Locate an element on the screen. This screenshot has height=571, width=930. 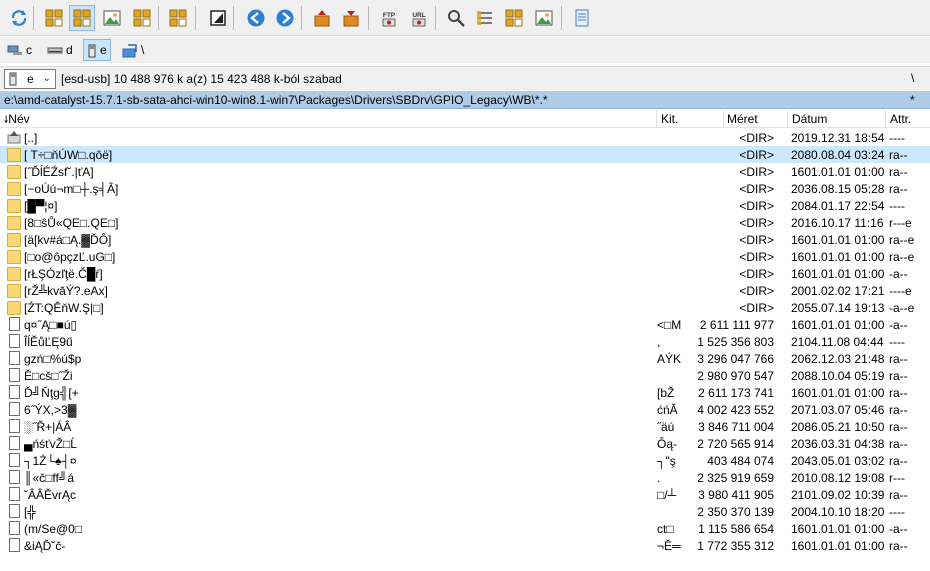
column-header-date: Dátum is located at coordinates (809, 119).